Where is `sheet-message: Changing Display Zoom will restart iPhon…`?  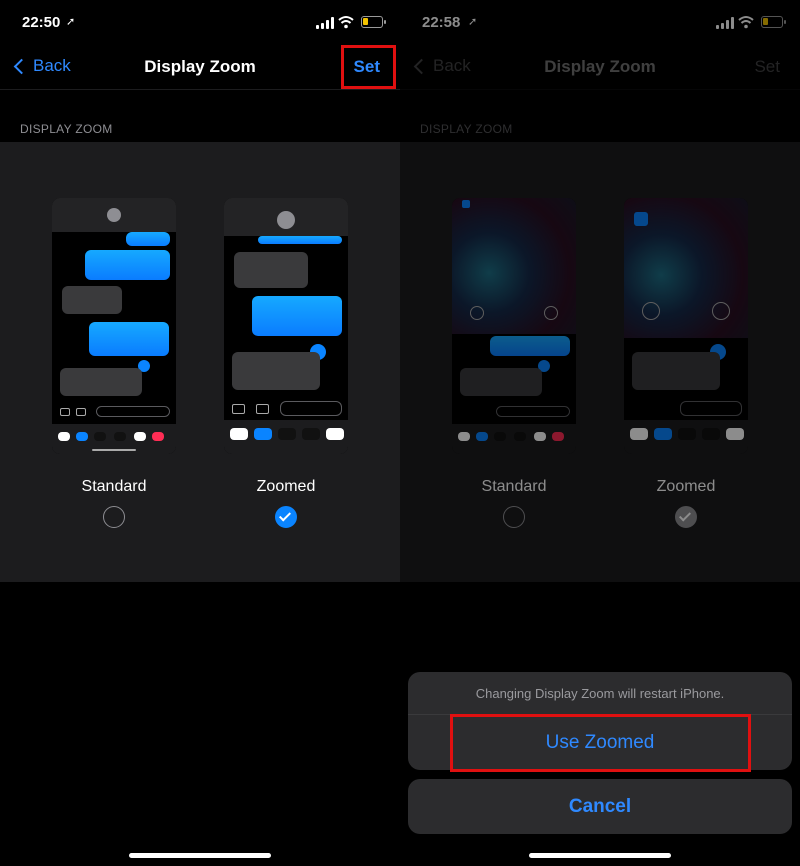 sheet-message: Changing Display Zoom will restart iPhon… is located at coordinates (600, 693).